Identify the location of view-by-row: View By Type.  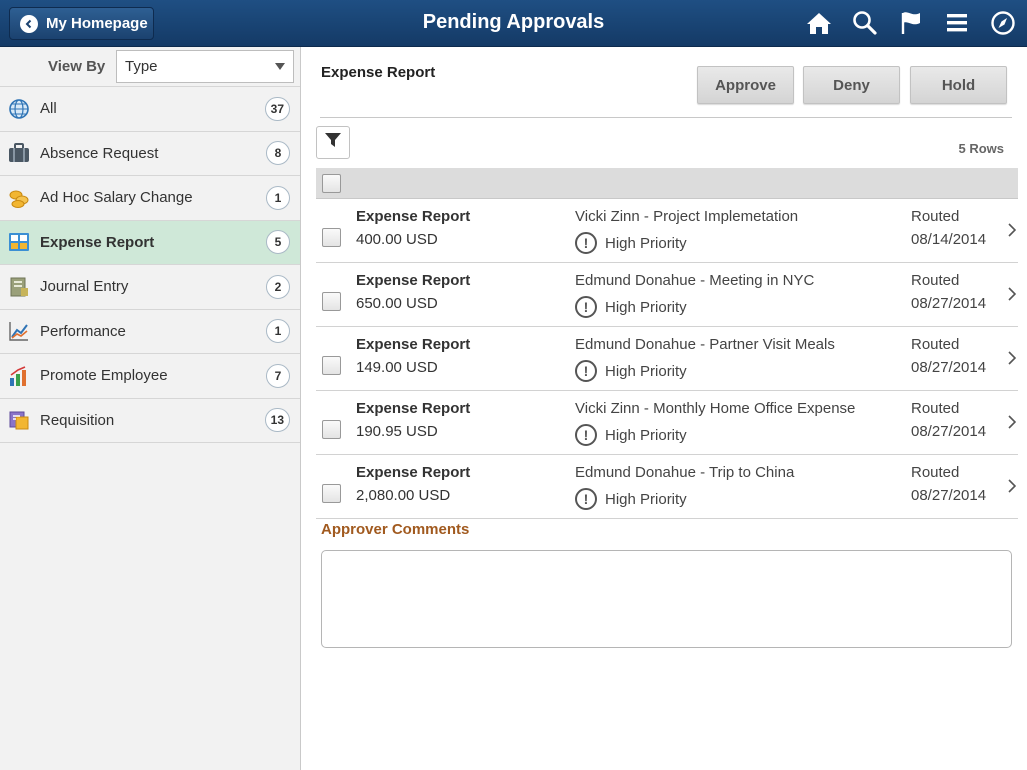
(150, 67).